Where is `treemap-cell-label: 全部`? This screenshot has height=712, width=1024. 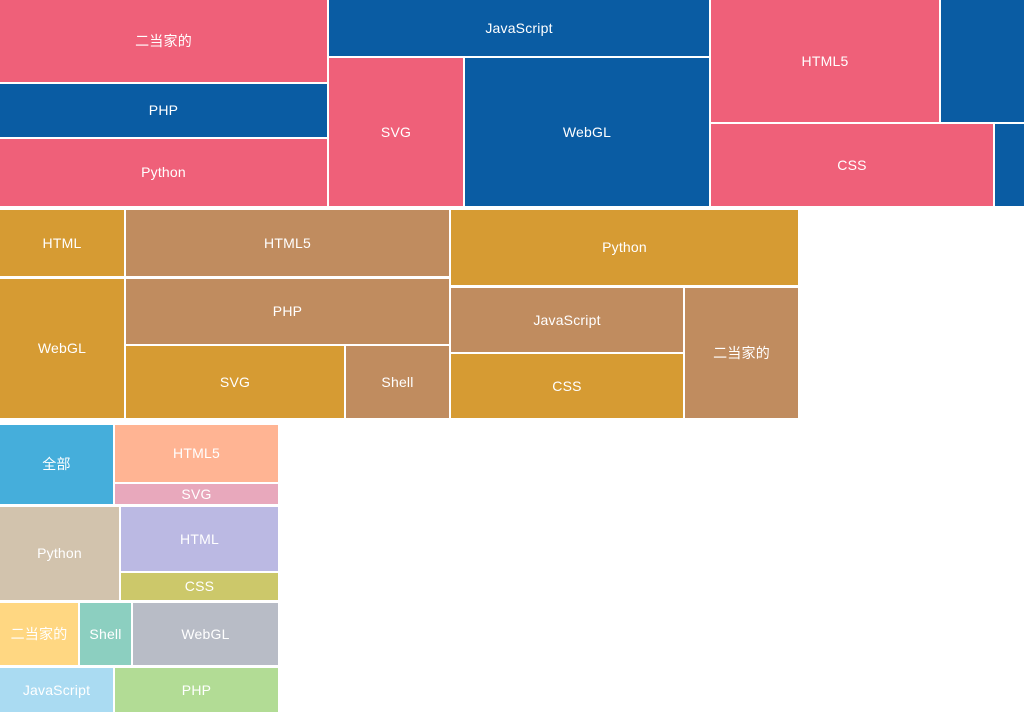 treemap-cell-label: 全部 is located at coordinates (56, 464).